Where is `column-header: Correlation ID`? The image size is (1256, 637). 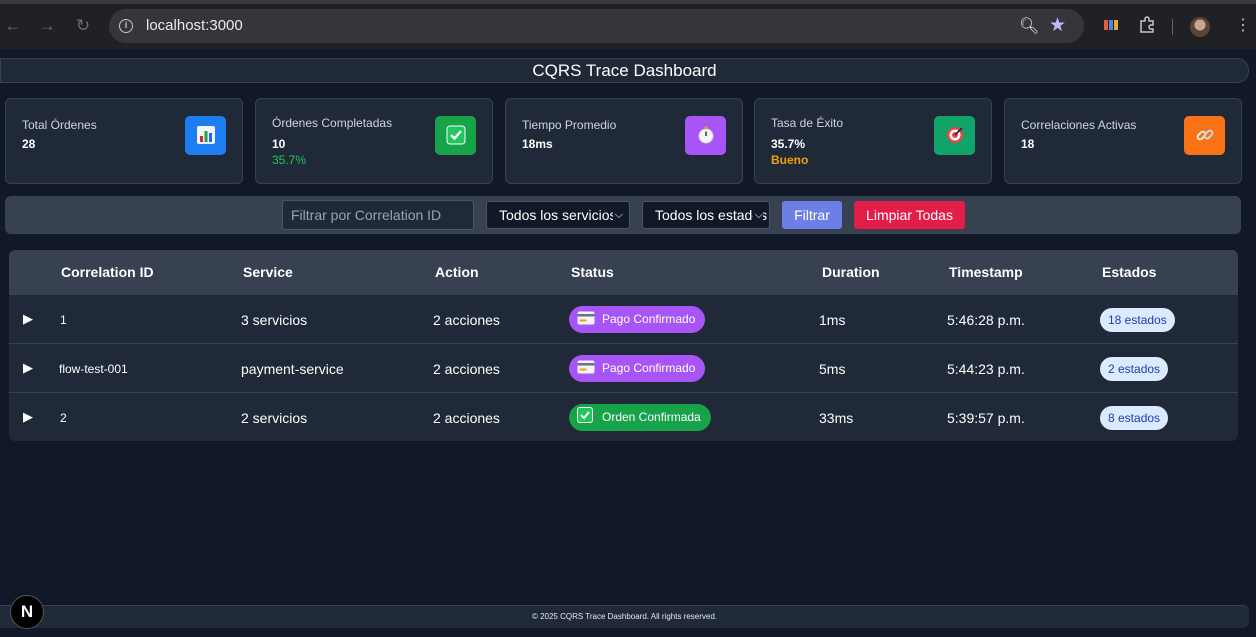
column-header: Correlation ID is located at coordinates (107, 272).